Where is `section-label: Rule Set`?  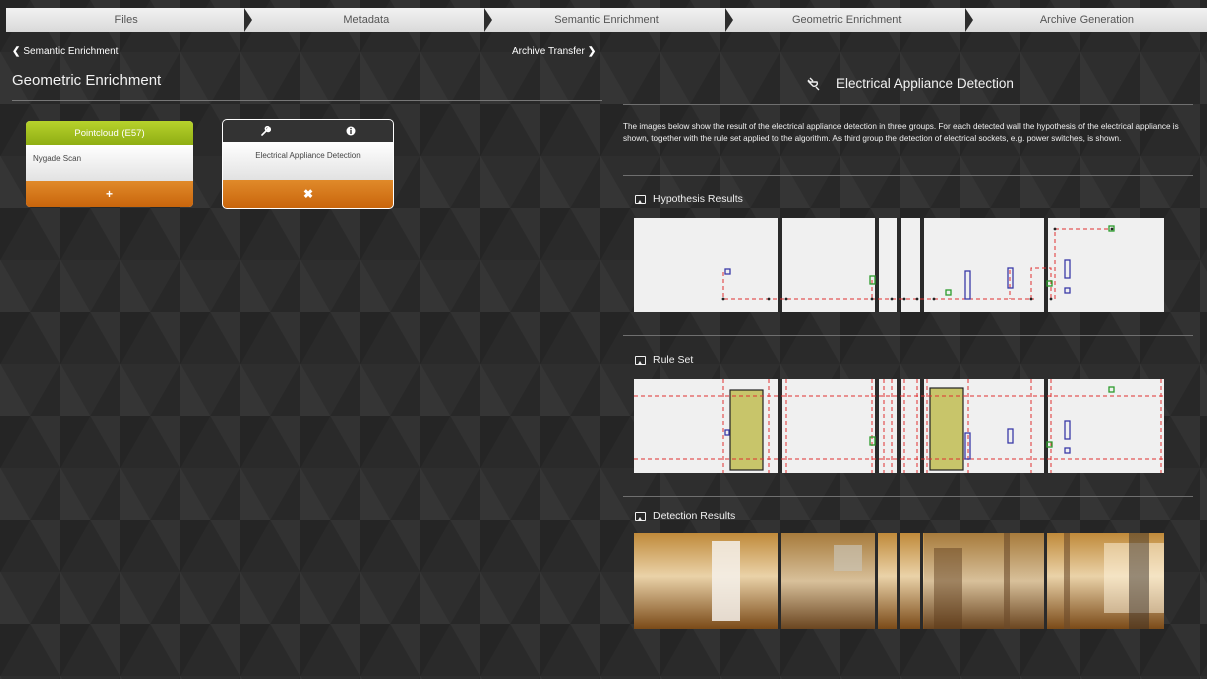
section-label: Rule Set is located at coordinates (673, 360).